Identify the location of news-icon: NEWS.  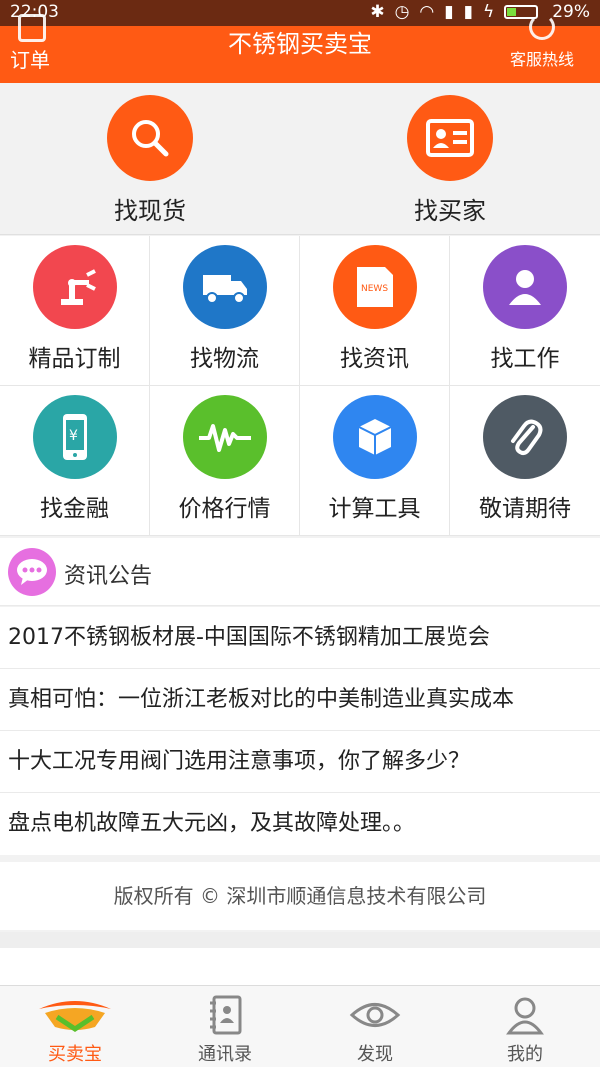
(374, 287).